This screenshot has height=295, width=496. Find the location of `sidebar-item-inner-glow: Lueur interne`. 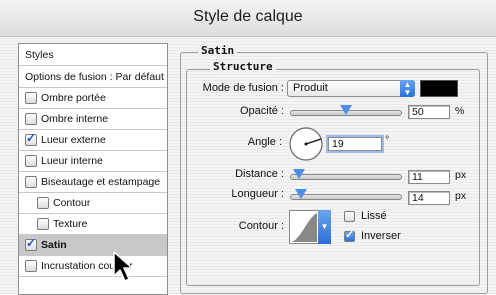

sidebar-item-inner-glow: Lueur interne is located at coordinates (93, 161).